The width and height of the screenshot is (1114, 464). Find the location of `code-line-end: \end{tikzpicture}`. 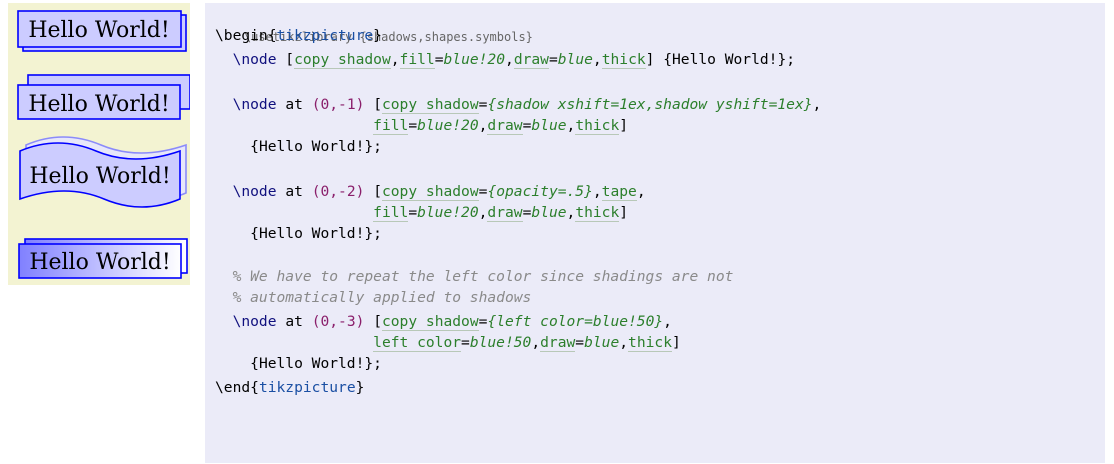

code-line-end: \end{tikzpicture} is located at coordinates (290, 387).